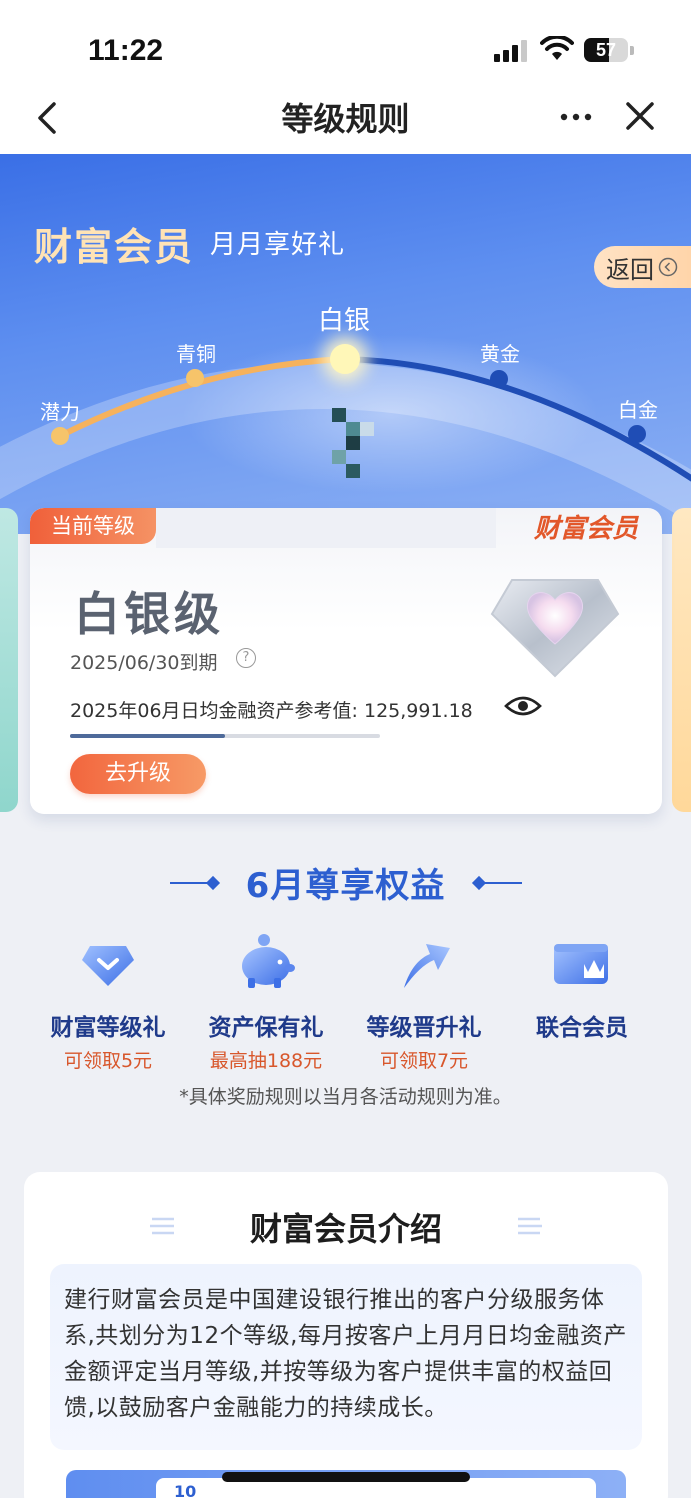 Image resolution: width=691 pixels, height=1498 pixels. Describe the element at coordinates (114, 247) in the screenshot. I see `hero-title: 财富会员` at that location.